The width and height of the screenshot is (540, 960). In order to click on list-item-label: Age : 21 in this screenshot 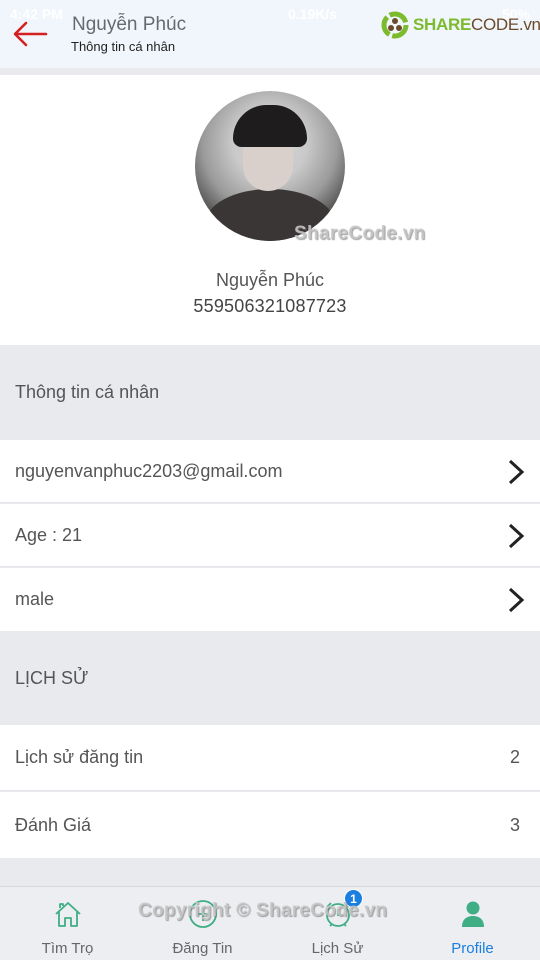, I will do `click(49, 534)`.